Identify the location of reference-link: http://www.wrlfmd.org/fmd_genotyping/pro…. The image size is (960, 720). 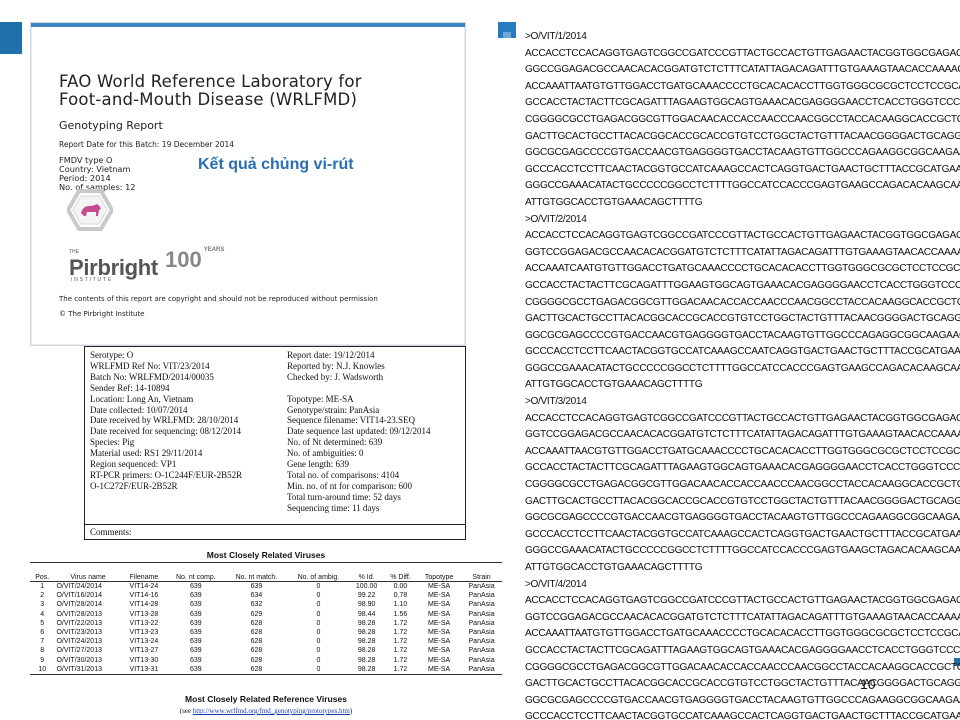
(271, 711).